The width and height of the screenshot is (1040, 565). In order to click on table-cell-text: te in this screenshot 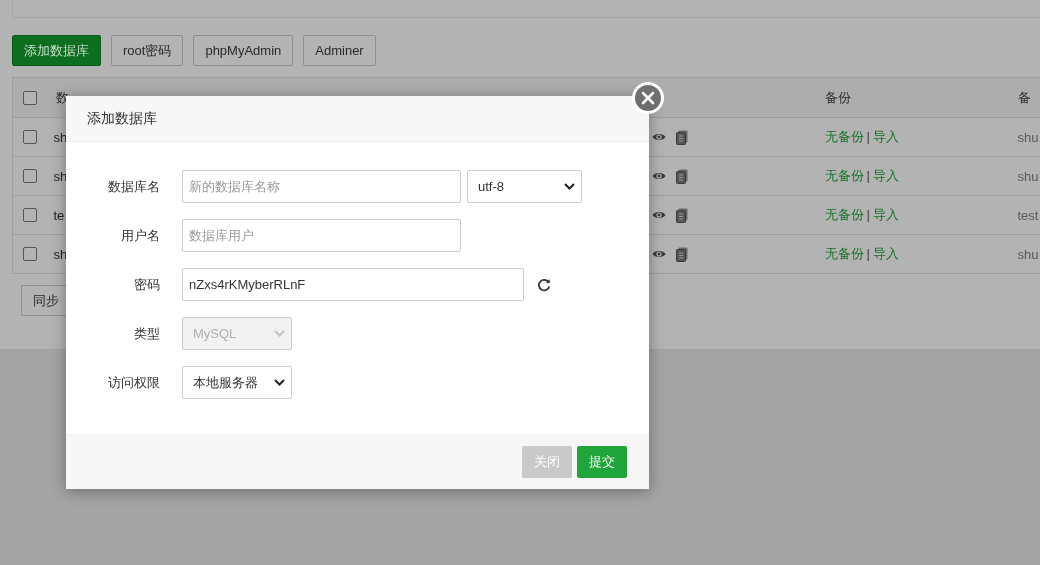, I will do `click(58, 215)`.